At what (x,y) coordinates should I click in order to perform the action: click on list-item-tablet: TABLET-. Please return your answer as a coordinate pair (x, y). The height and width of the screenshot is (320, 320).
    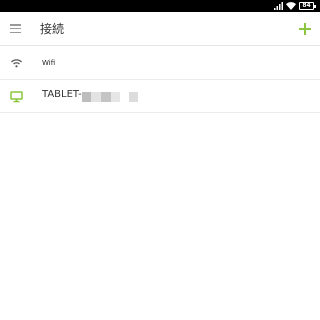
    Looking at the image, I should click on (160, 96).